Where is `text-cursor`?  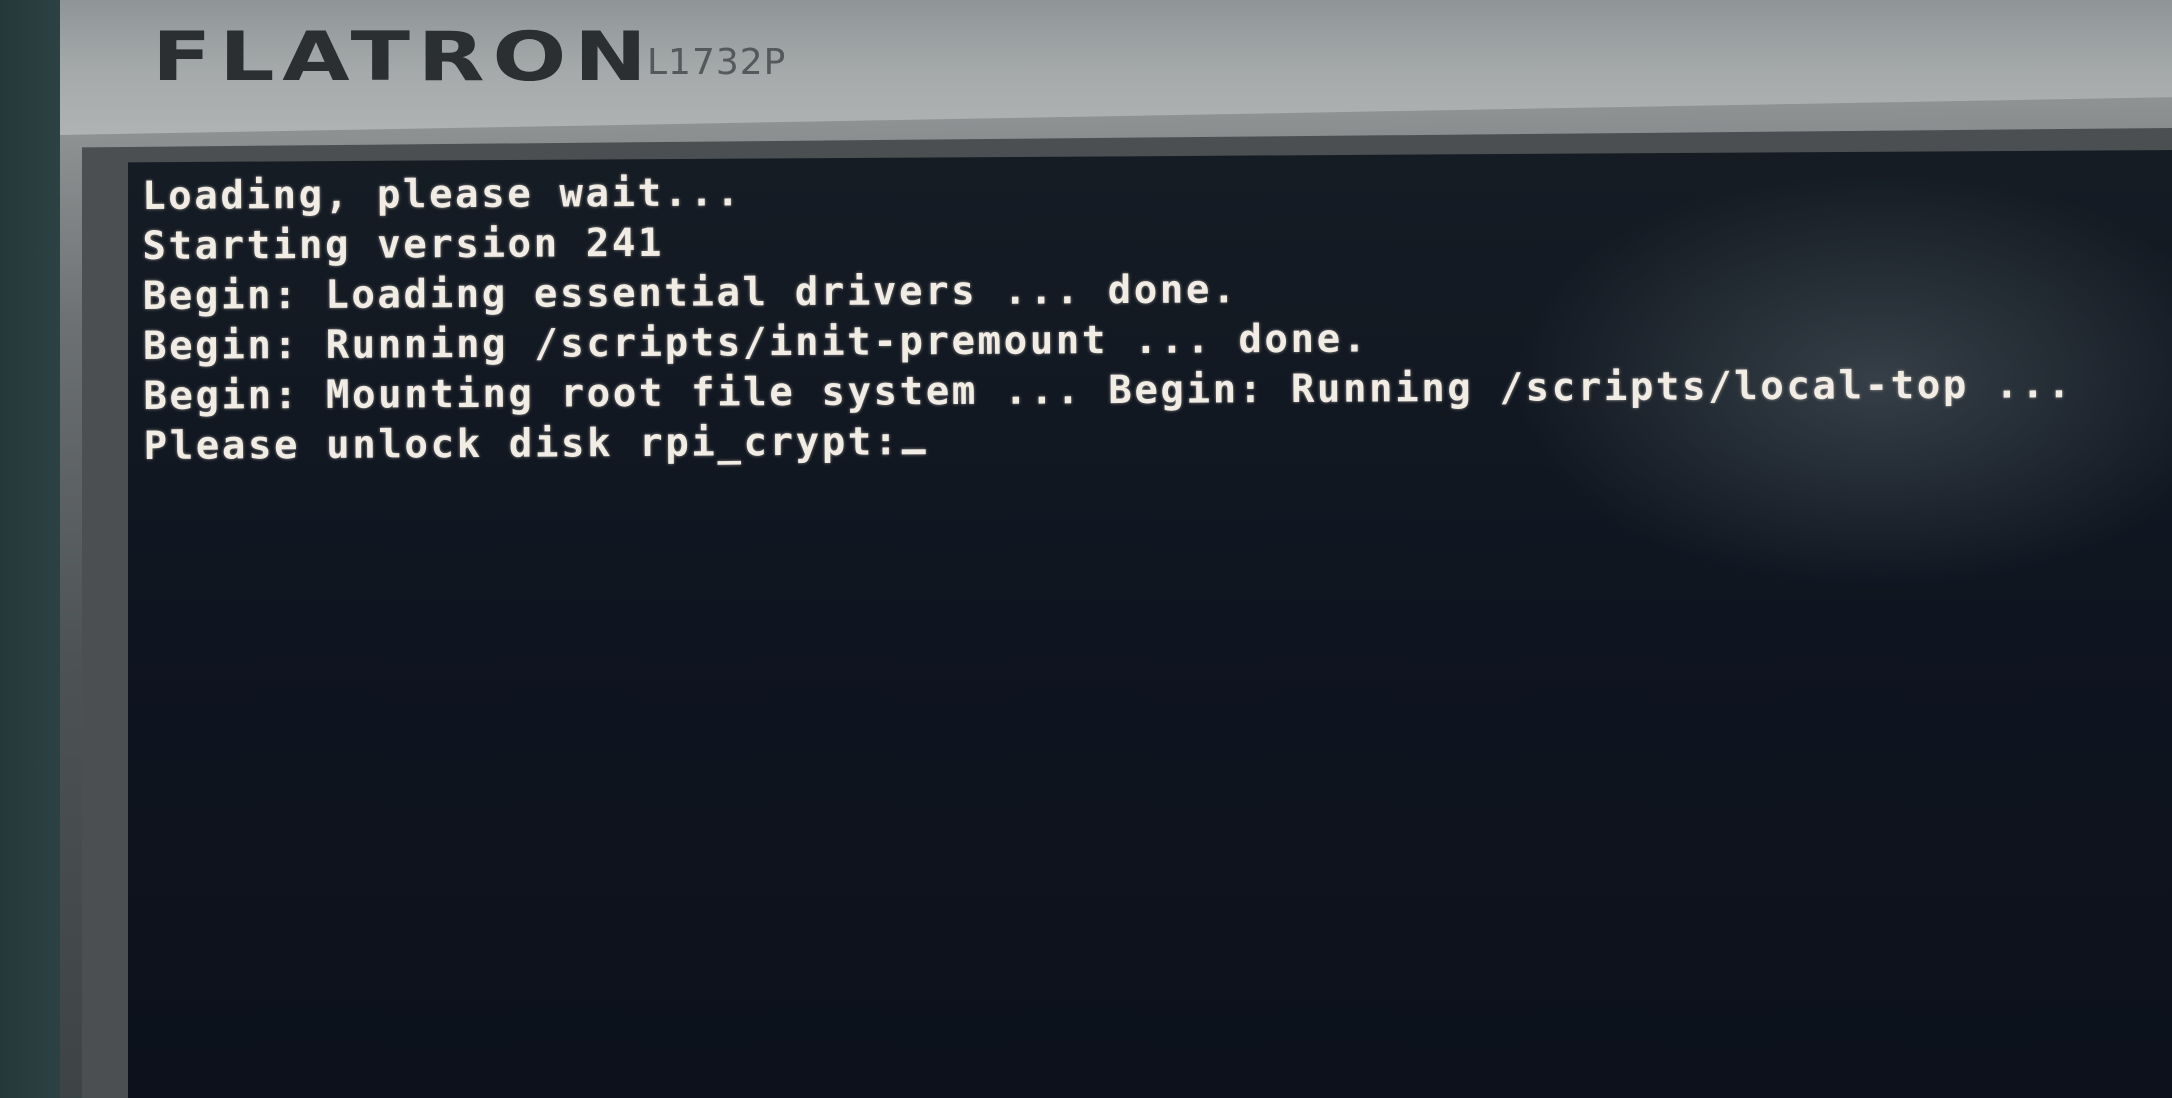
text-cursor is located at coordinates (914, 452).